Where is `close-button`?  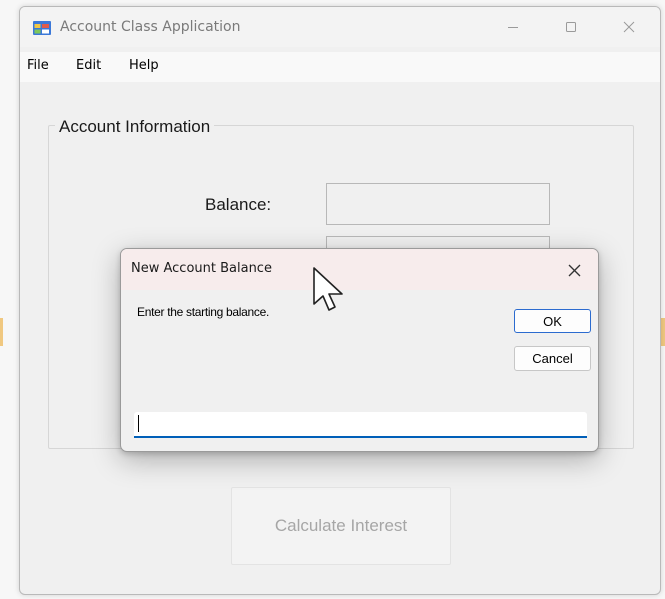
close-button is located at coordinates (629, 27).